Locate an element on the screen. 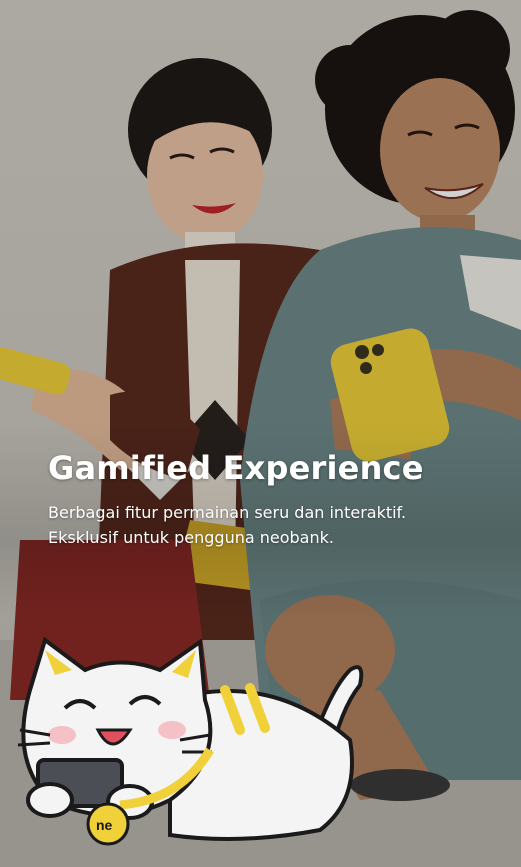  mascot-badge-text: ne is located at coordinates (104, 825).